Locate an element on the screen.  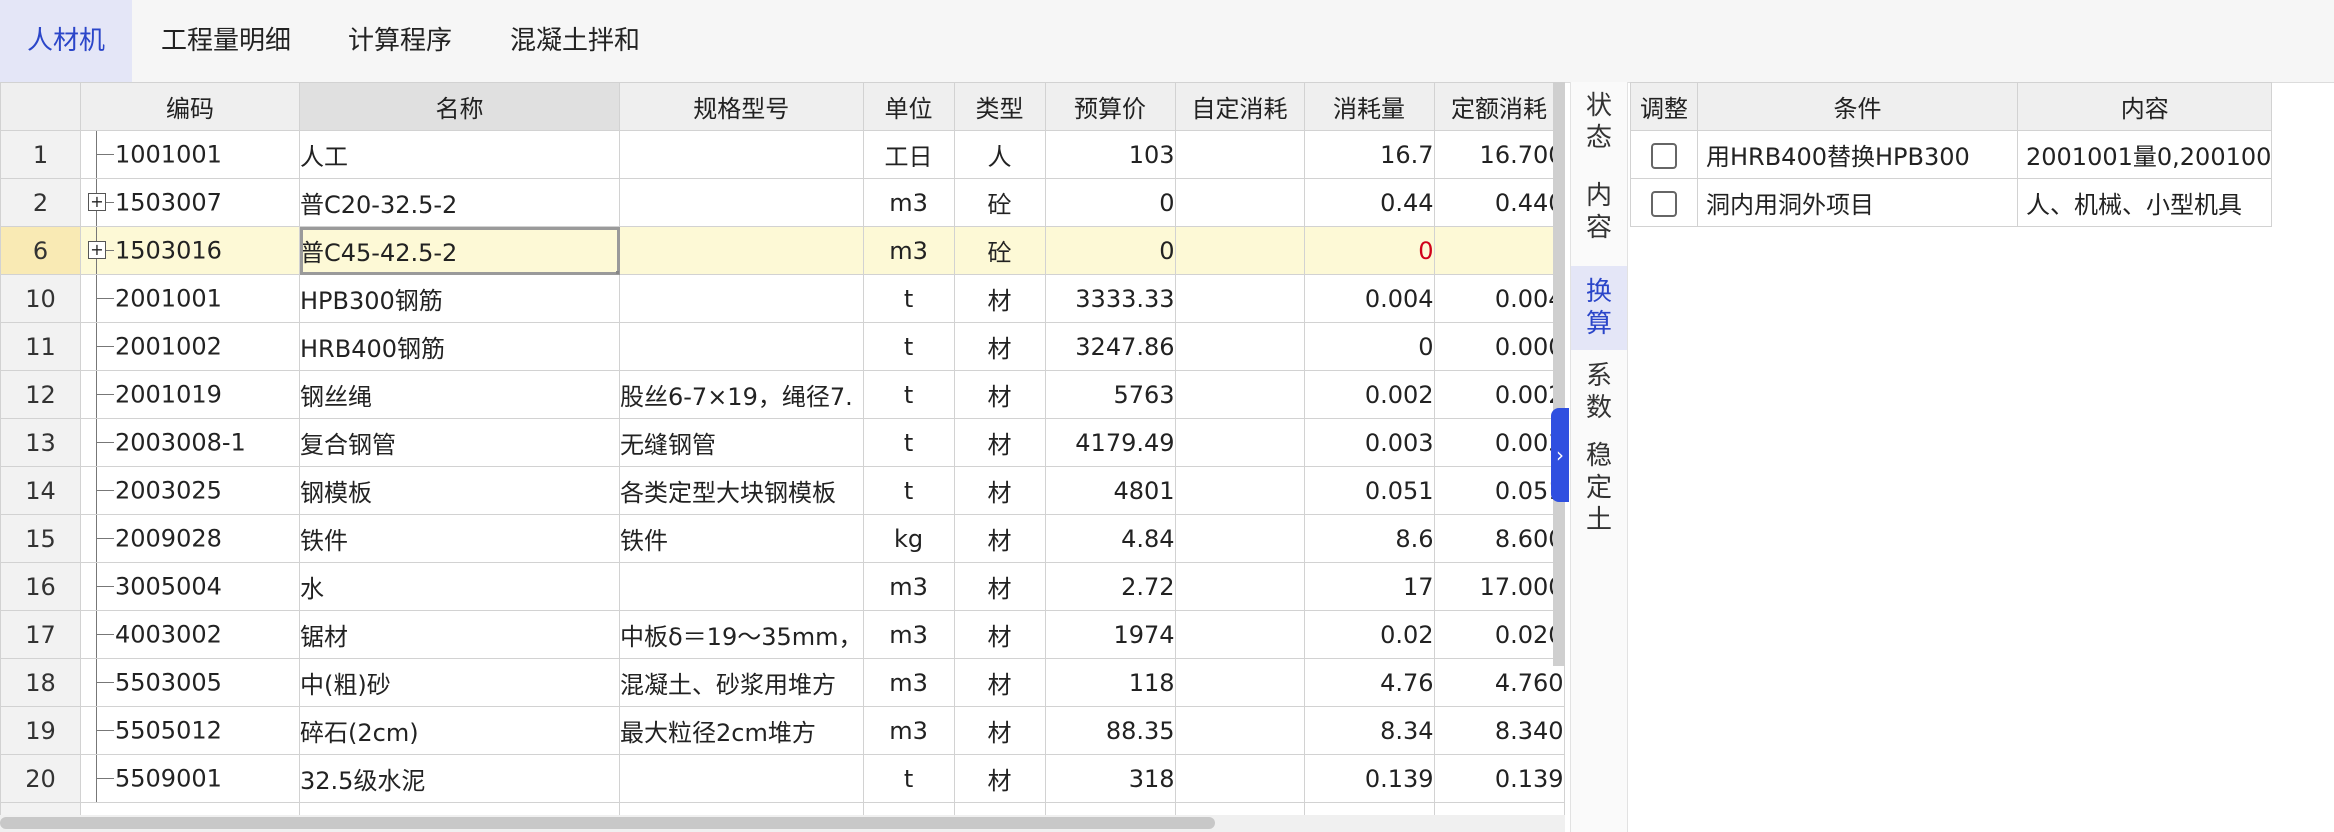
unit-cell: 工日 is located at coordinates (908, 154).